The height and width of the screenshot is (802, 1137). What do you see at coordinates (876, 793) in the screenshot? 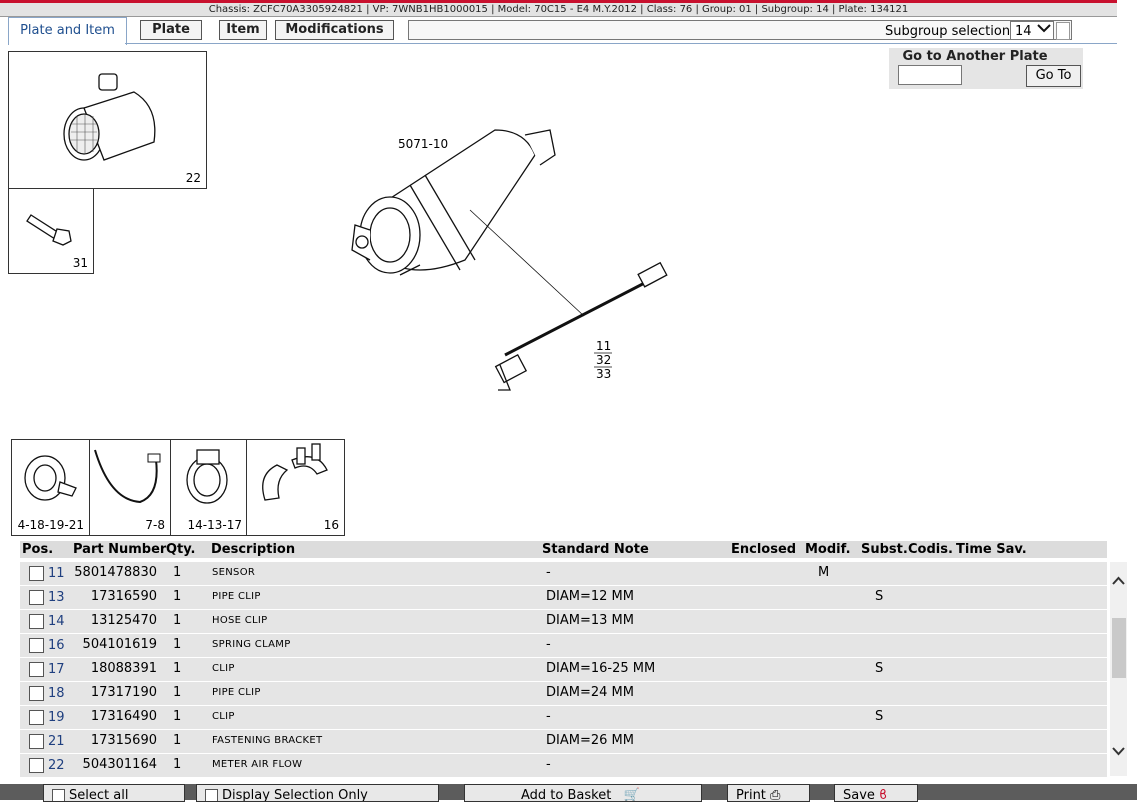
I see `save-button: Save ϐ` at bounding box center [876, 793].